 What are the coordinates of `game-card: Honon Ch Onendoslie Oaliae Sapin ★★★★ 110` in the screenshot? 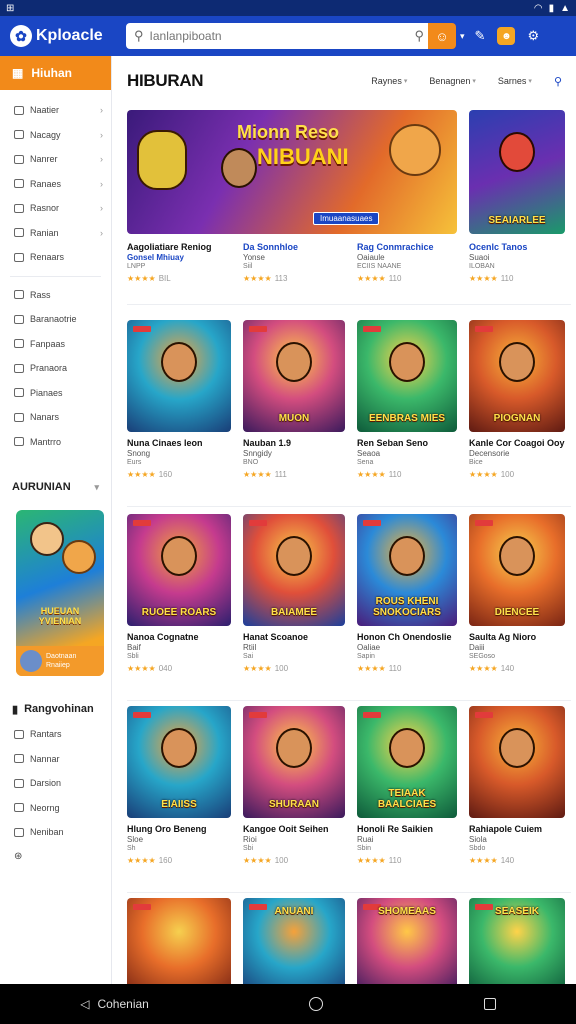 It's located at (409, 652).